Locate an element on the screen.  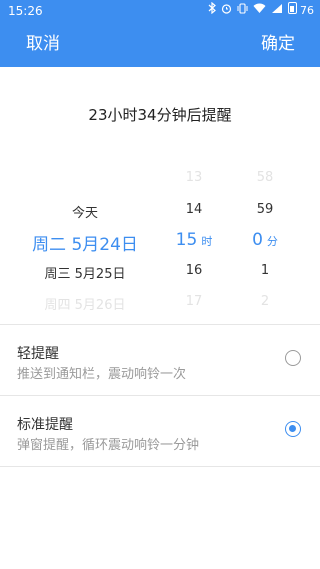
battery-icon: 76 is located at coordinates (300, 11).